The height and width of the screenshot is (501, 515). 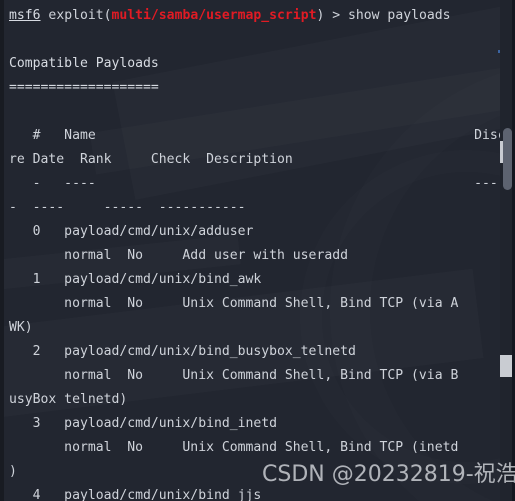 I want to click on table-rule-line-1: - ---- --------, so click(x=262, y=183).